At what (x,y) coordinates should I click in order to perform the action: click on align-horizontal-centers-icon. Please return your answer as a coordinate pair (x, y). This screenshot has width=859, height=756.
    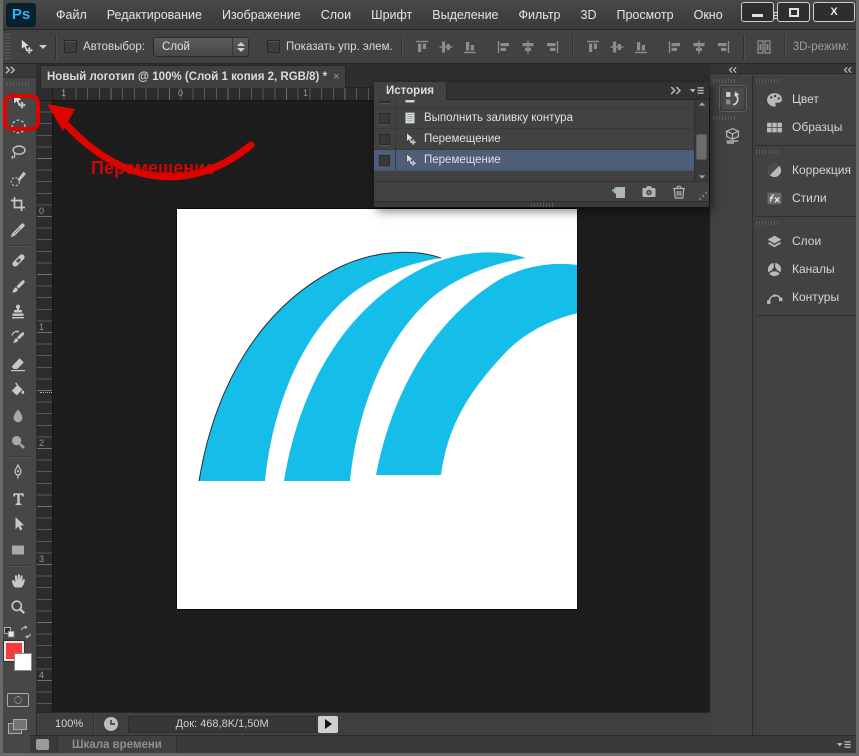
    Looking at the image, I should click on (528, 47).